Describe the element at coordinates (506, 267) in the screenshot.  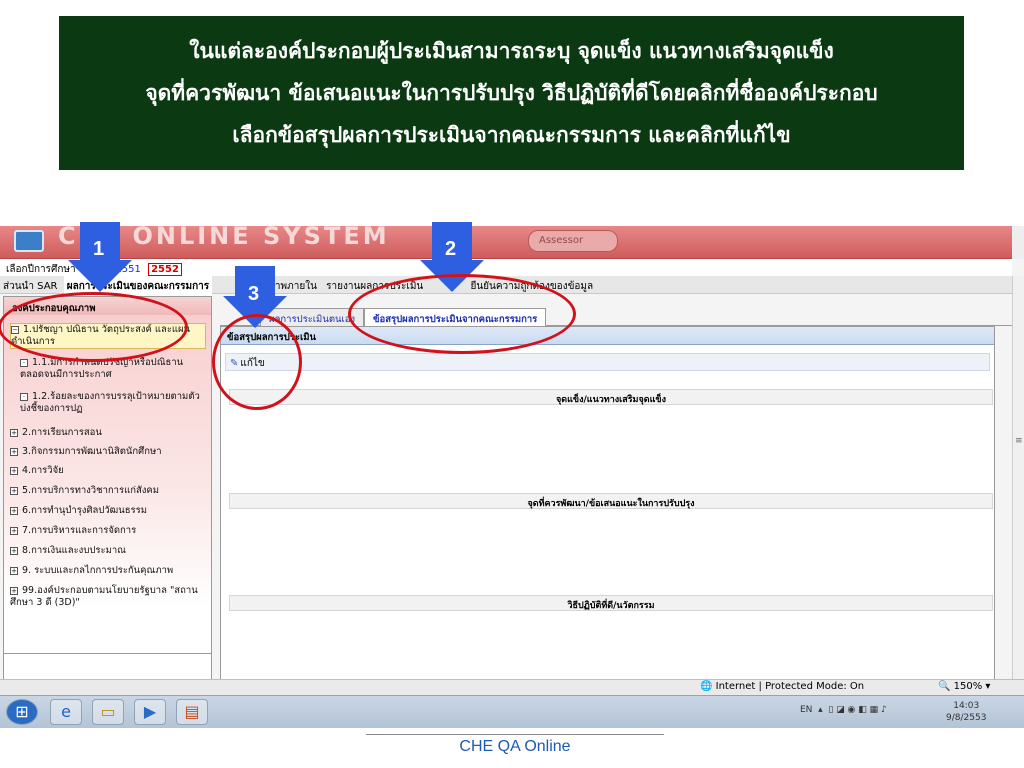
I see `year-selector: เลือกปีการศึกษา 2550 2551 2552` at that location.